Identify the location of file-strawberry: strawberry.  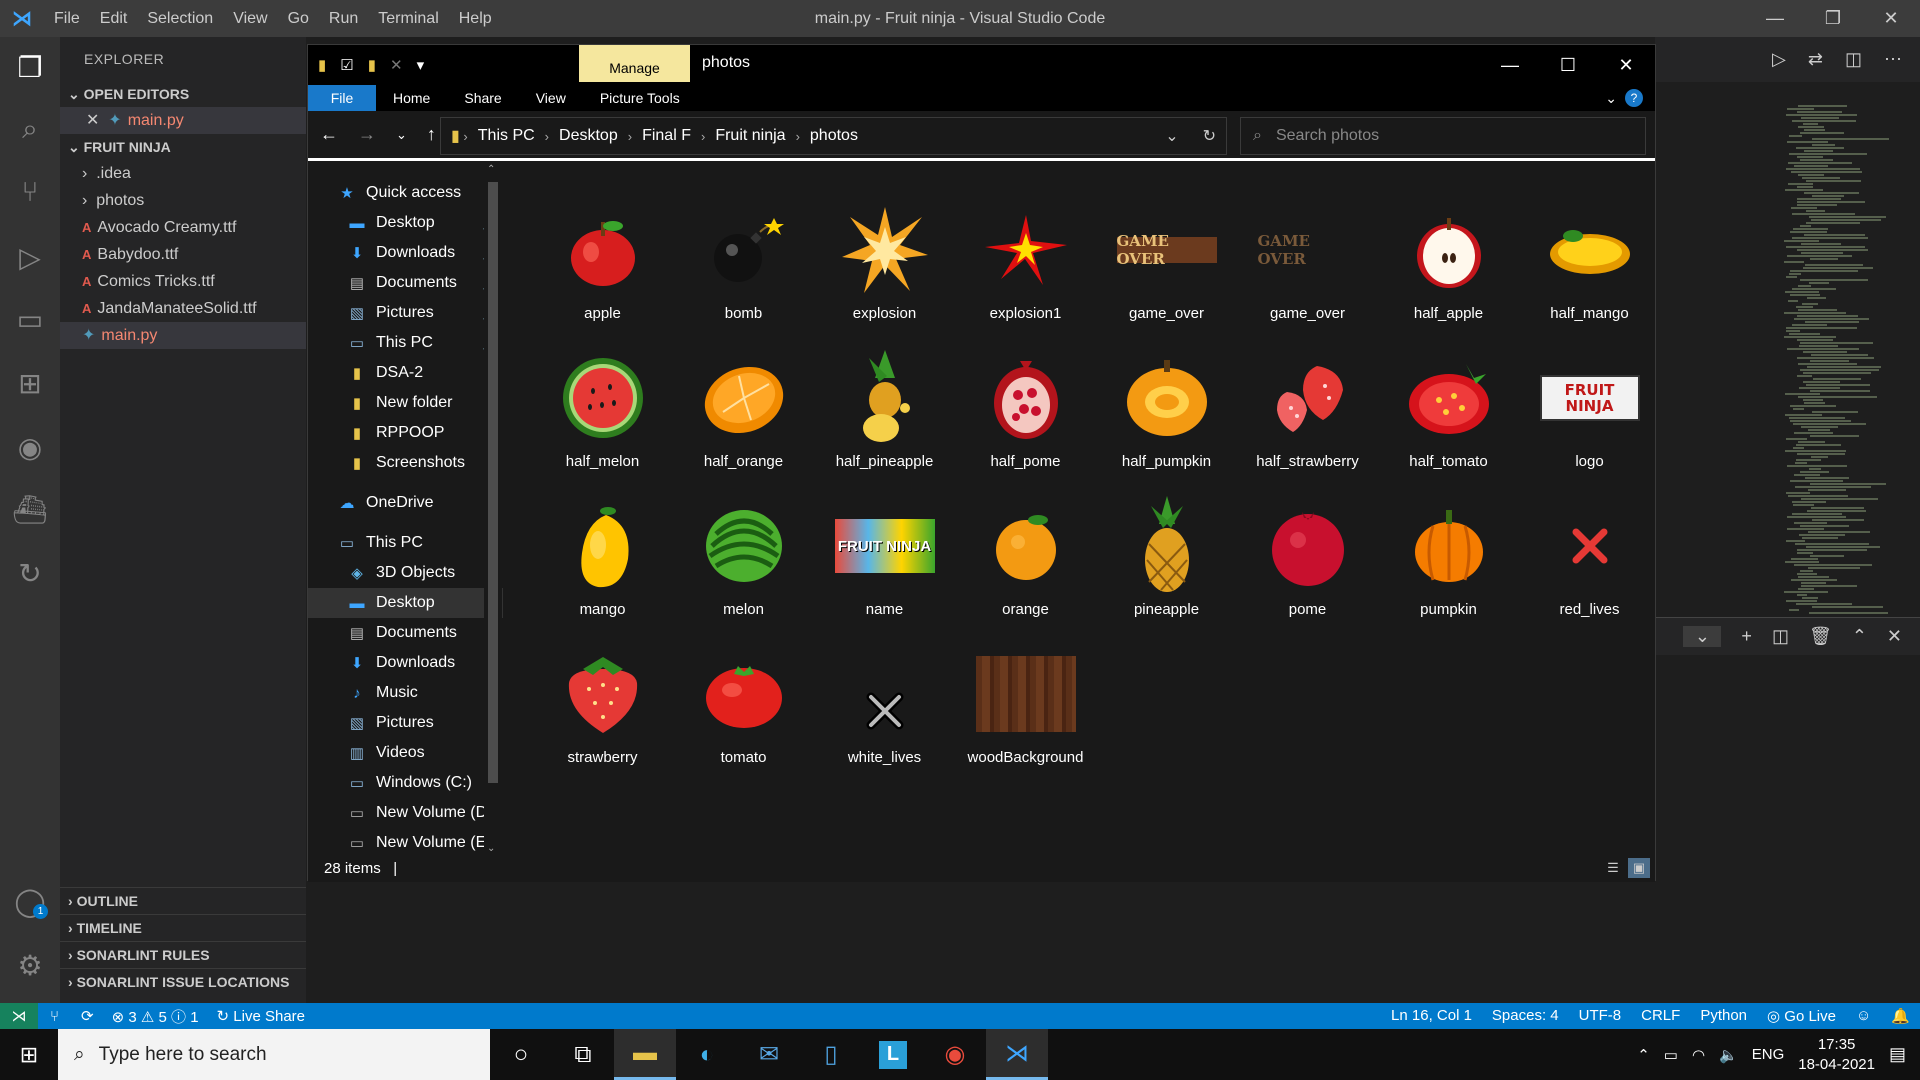
(602, 718).